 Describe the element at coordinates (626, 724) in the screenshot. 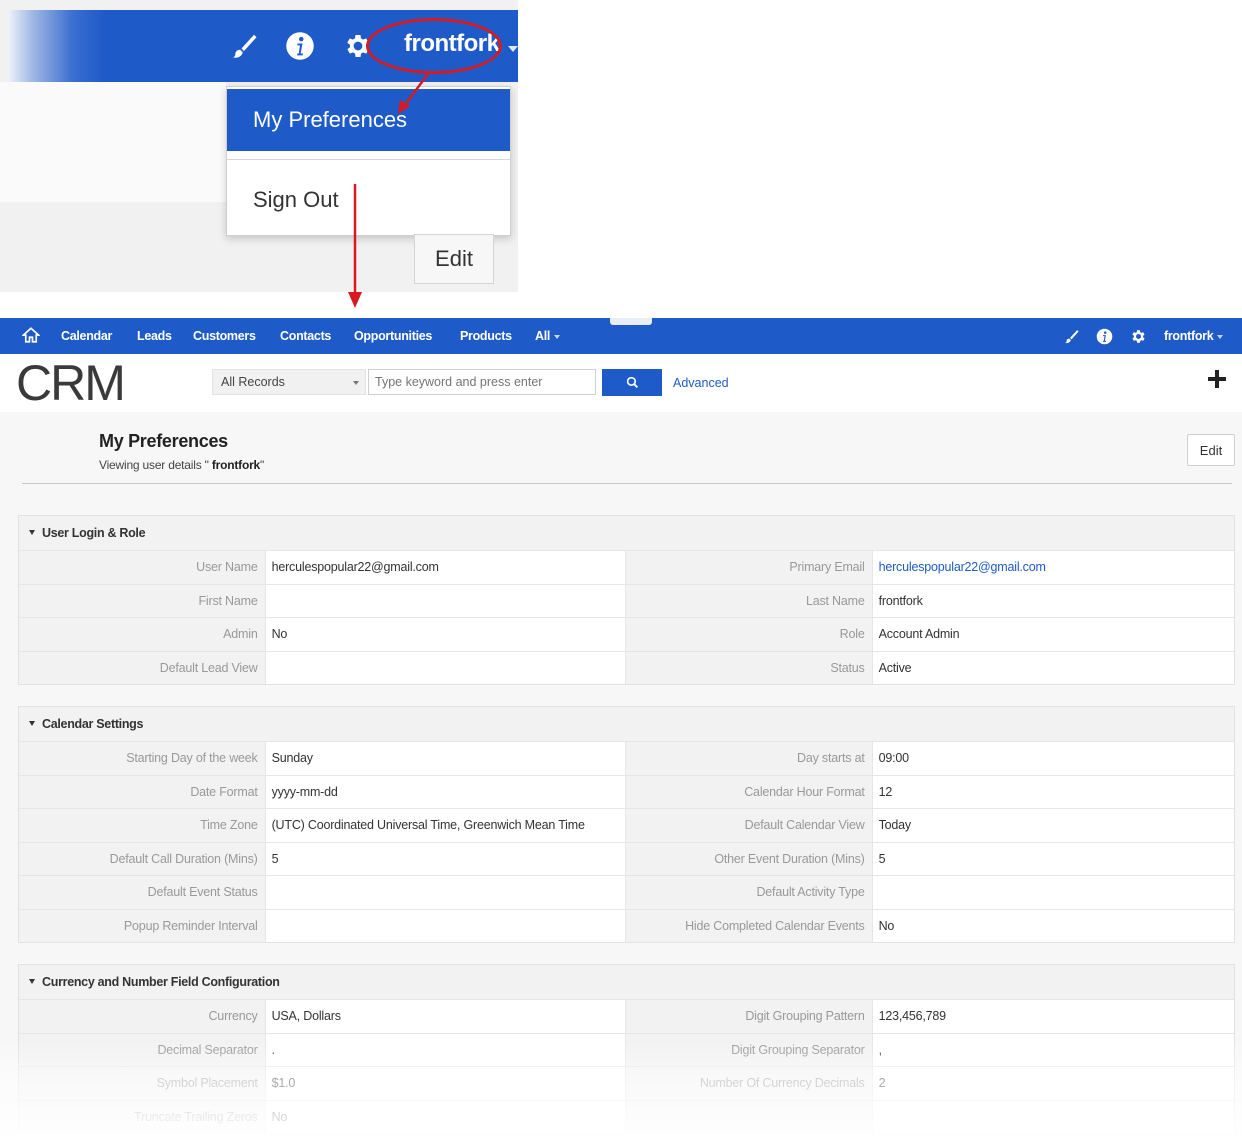

I see `section-header: Calendar Settings` at that location.